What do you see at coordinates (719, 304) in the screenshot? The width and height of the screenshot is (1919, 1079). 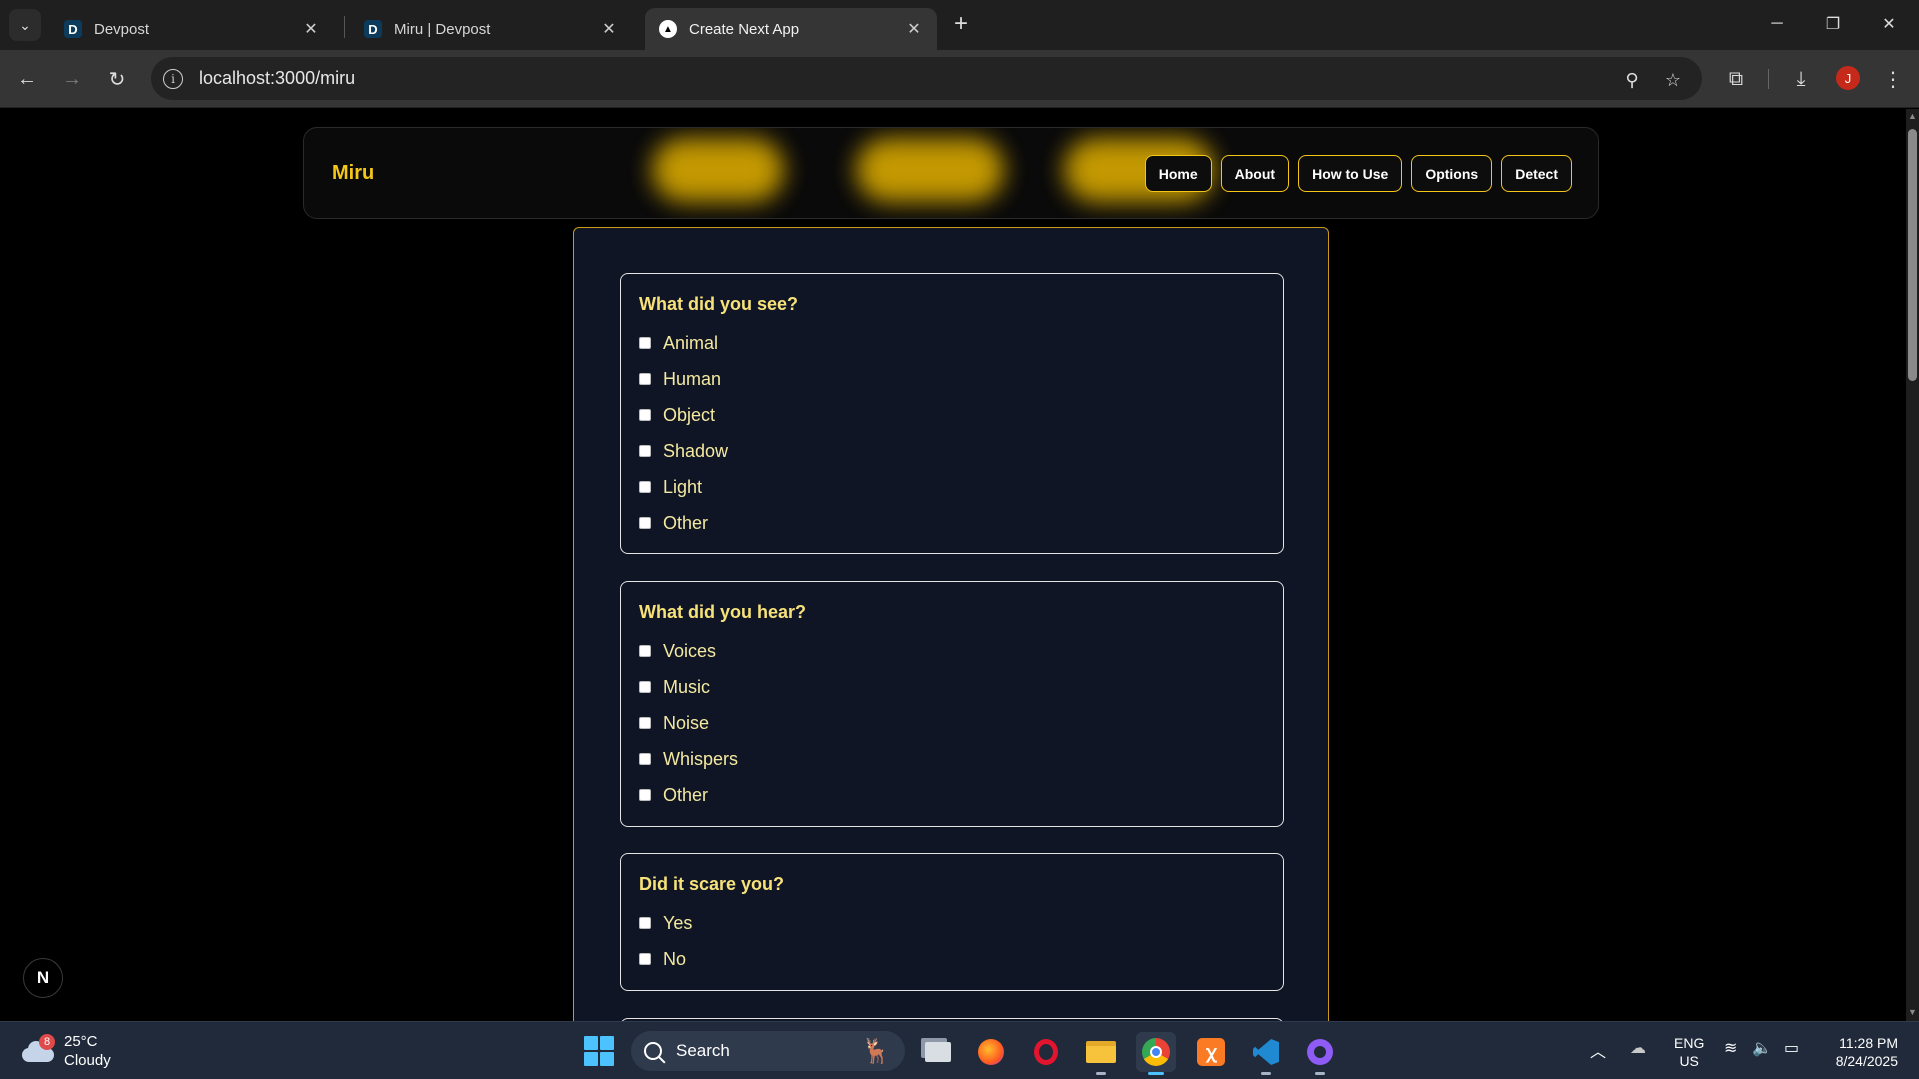 I see `question-heading: What did you see?` at bounding box center [719, 304].